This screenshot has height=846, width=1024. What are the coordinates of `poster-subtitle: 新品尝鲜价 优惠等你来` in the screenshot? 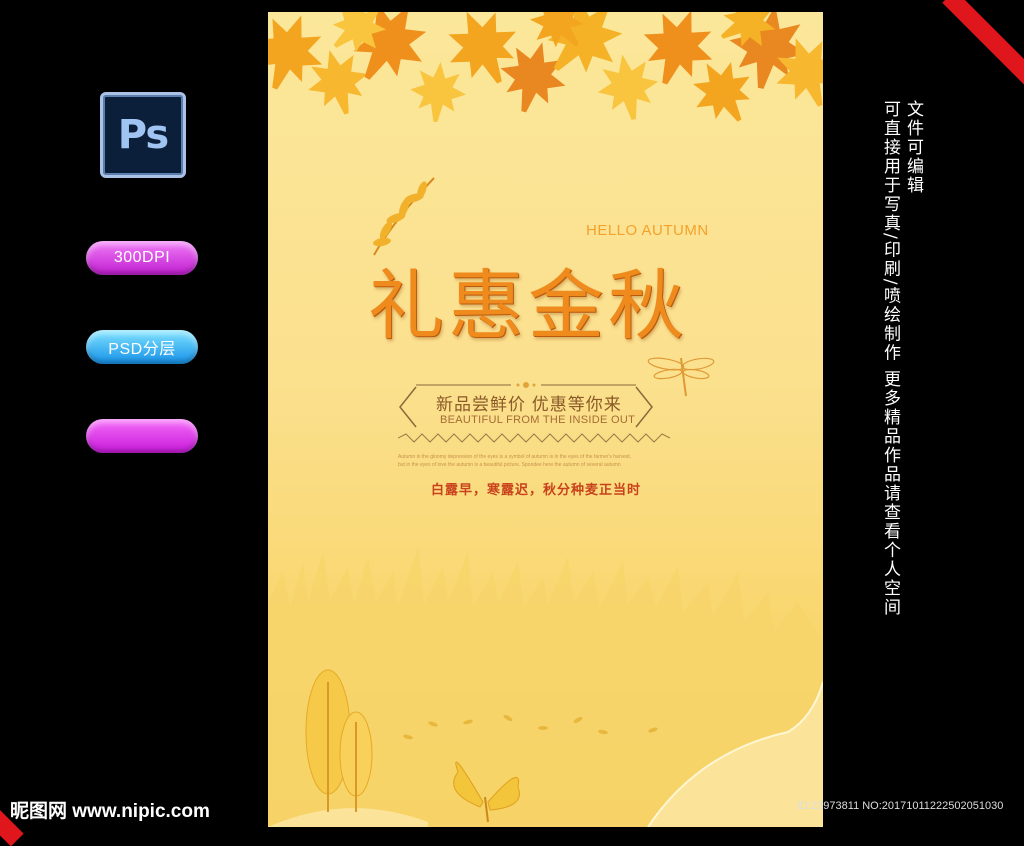 It's located at (529, 404).